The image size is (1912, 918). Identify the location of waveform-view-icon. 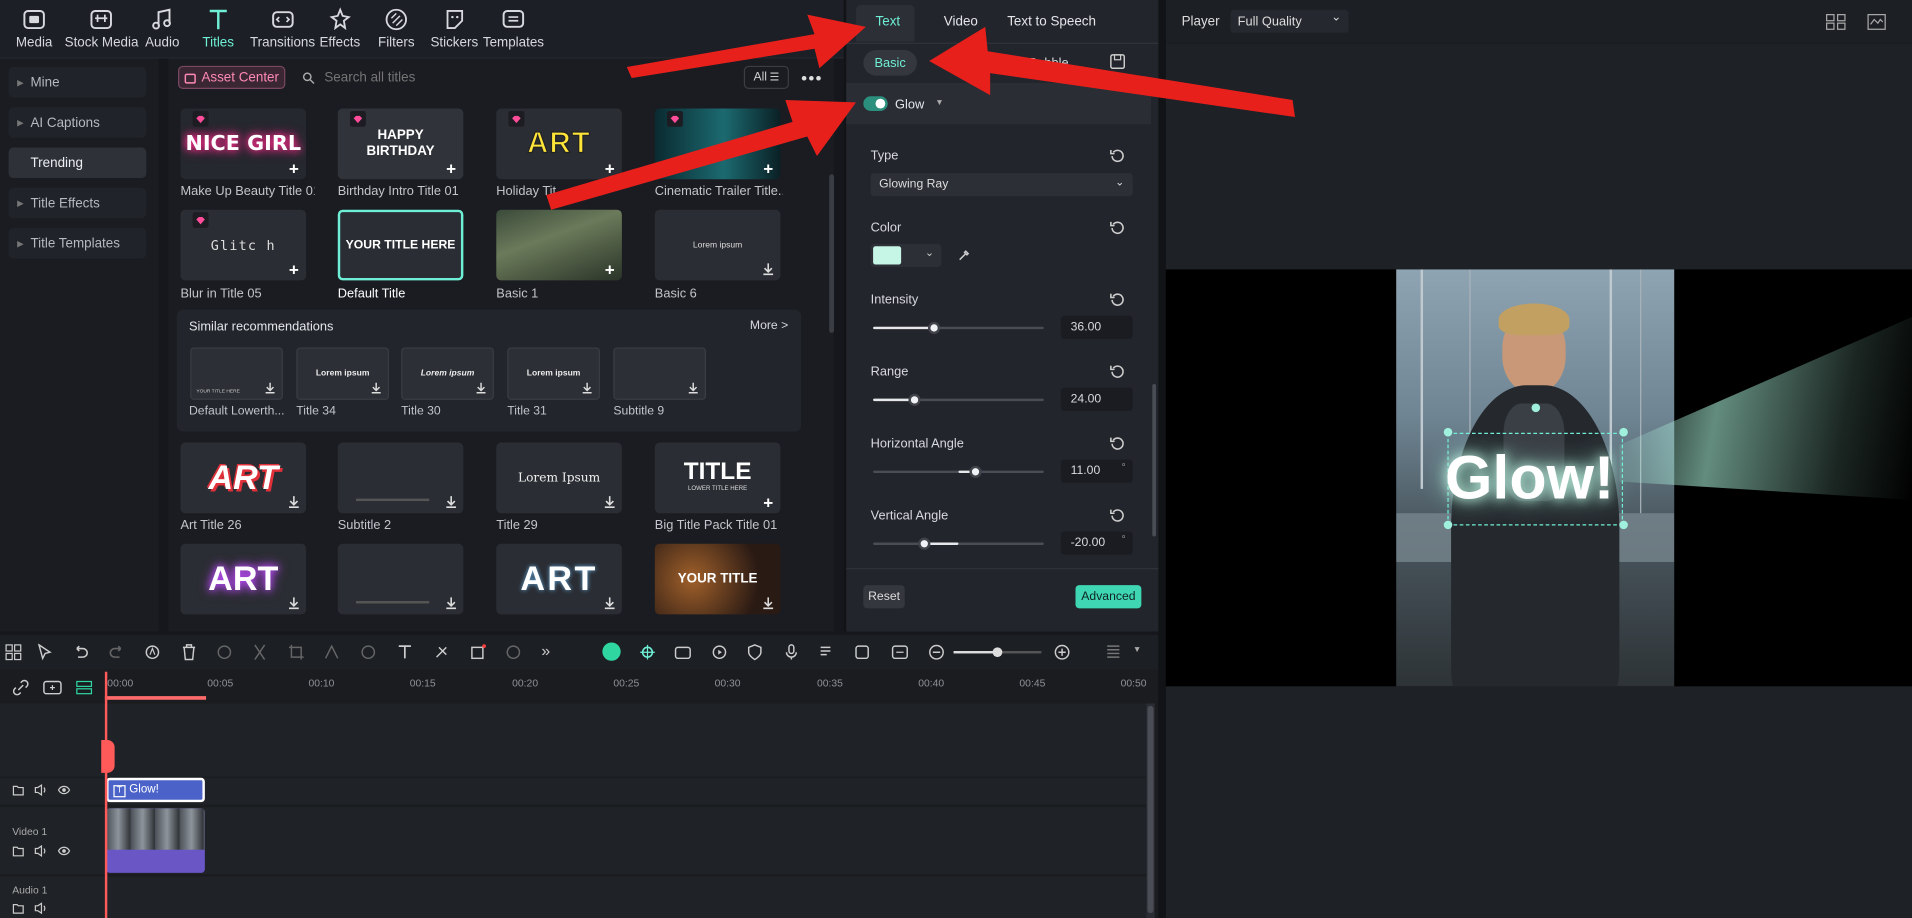
(1877, 21).